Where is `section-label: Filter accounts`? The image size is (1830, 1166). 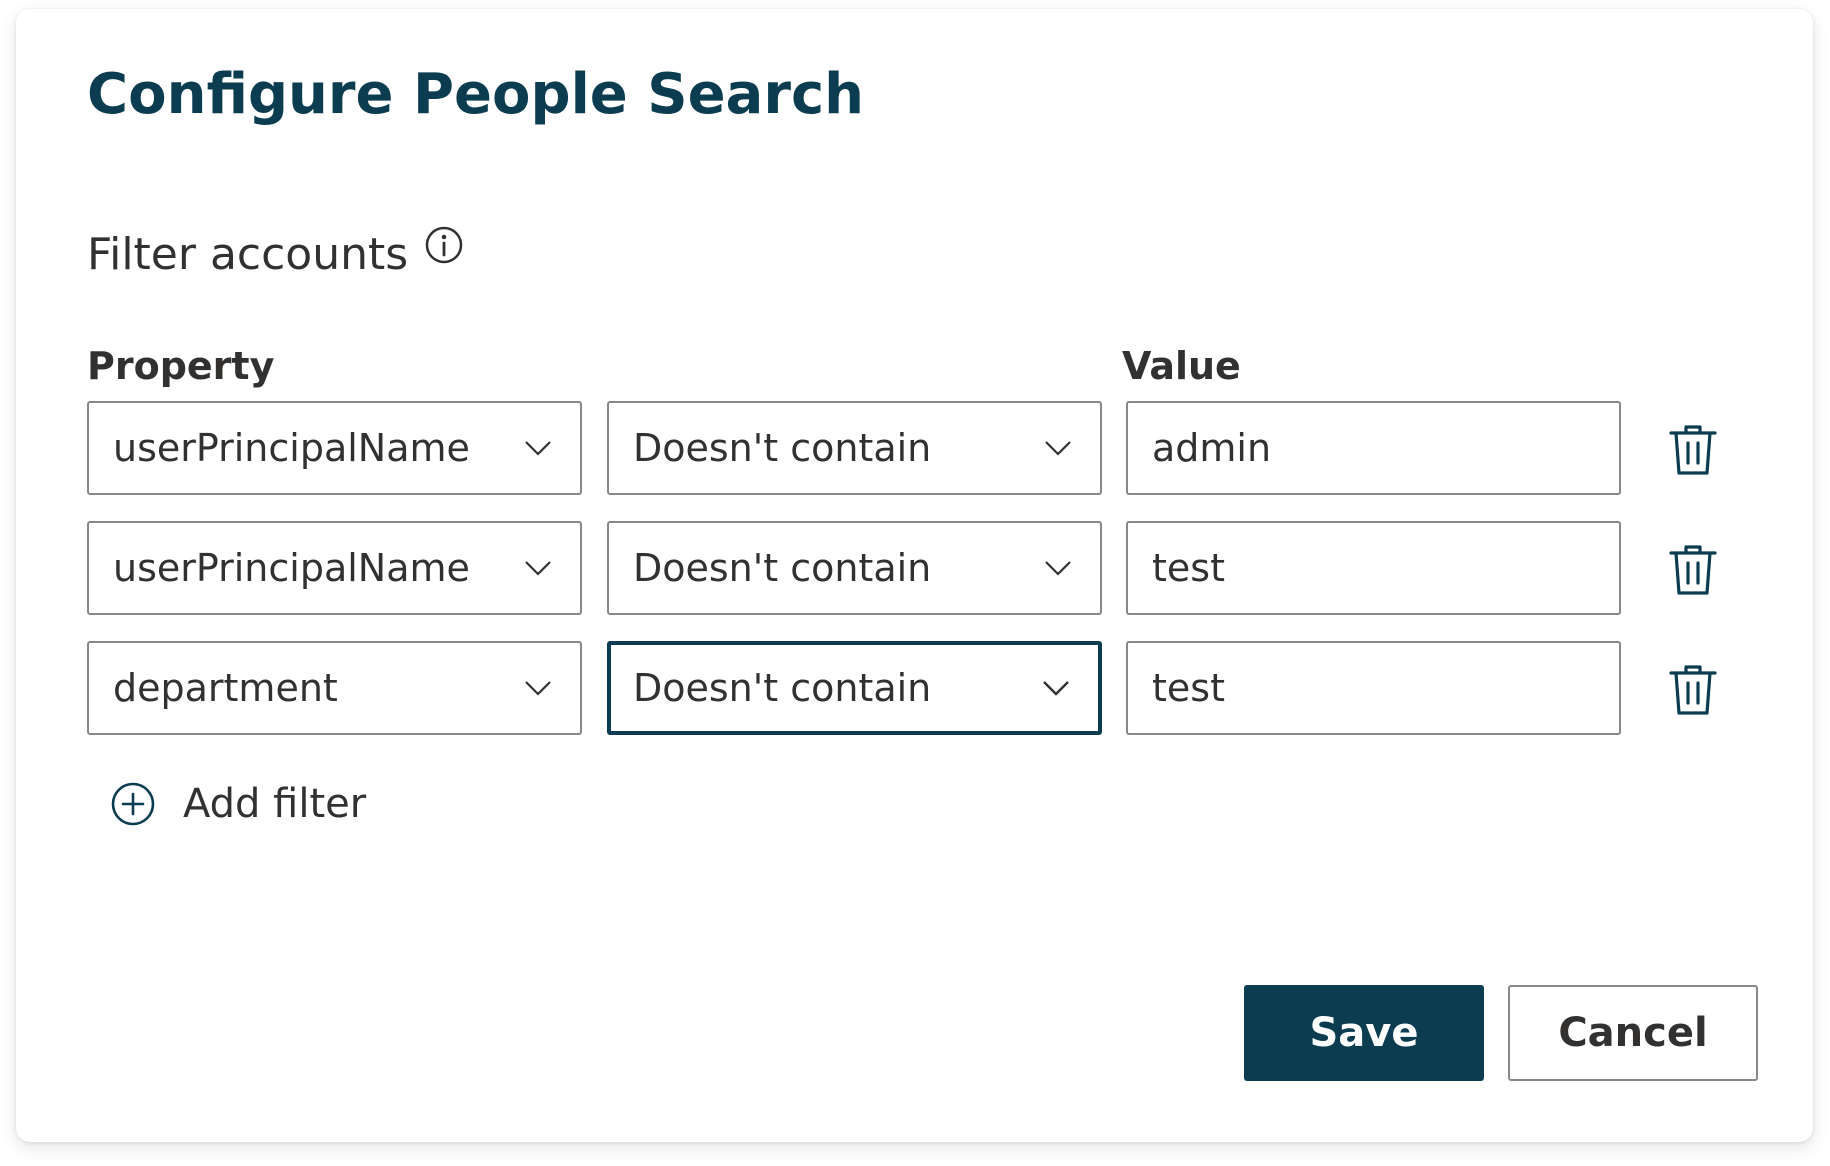
section-label: Filter accounts is located at coordinates (248, 254).